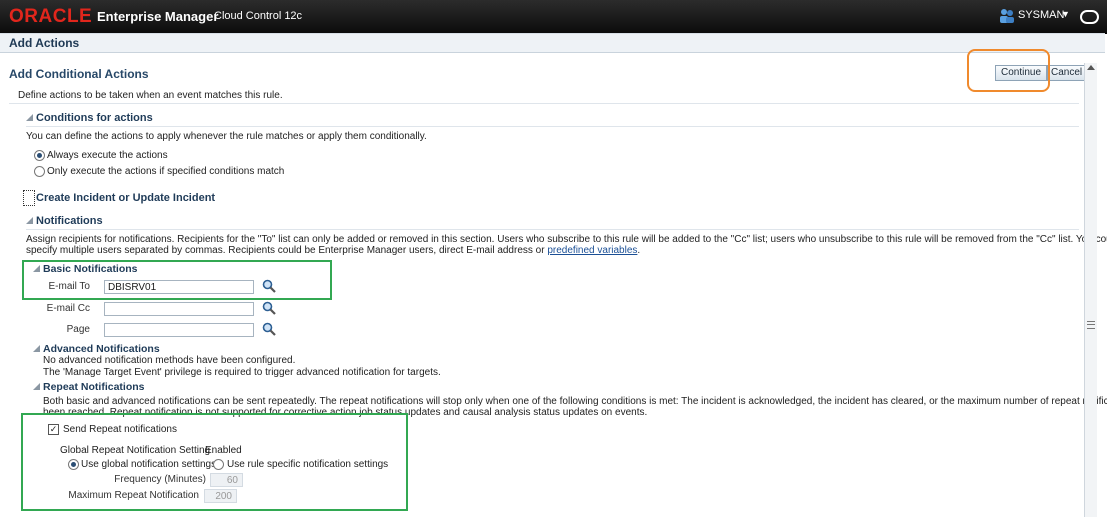 Image resolution: width=1107 pixels, height=517 pixels. What do you see at coordinates (1090, 290) in the screenshot?
I see `vertical-scrollbar` at bounding box center [1090, 290].